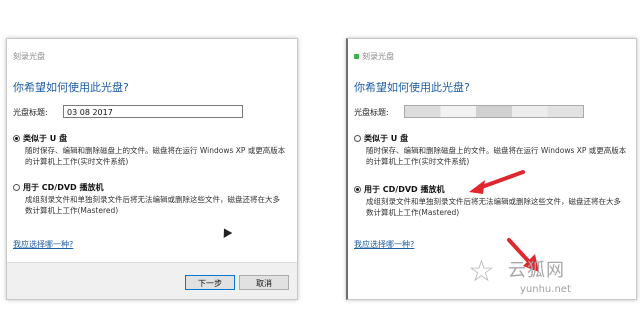 Image resolution: width=640 pixels, height=311 pixels. What do you see at coordinates (153, 111) in the screenshot?
I see `disc-label-input: 03 08 2017` at bounding box center [153, 111].